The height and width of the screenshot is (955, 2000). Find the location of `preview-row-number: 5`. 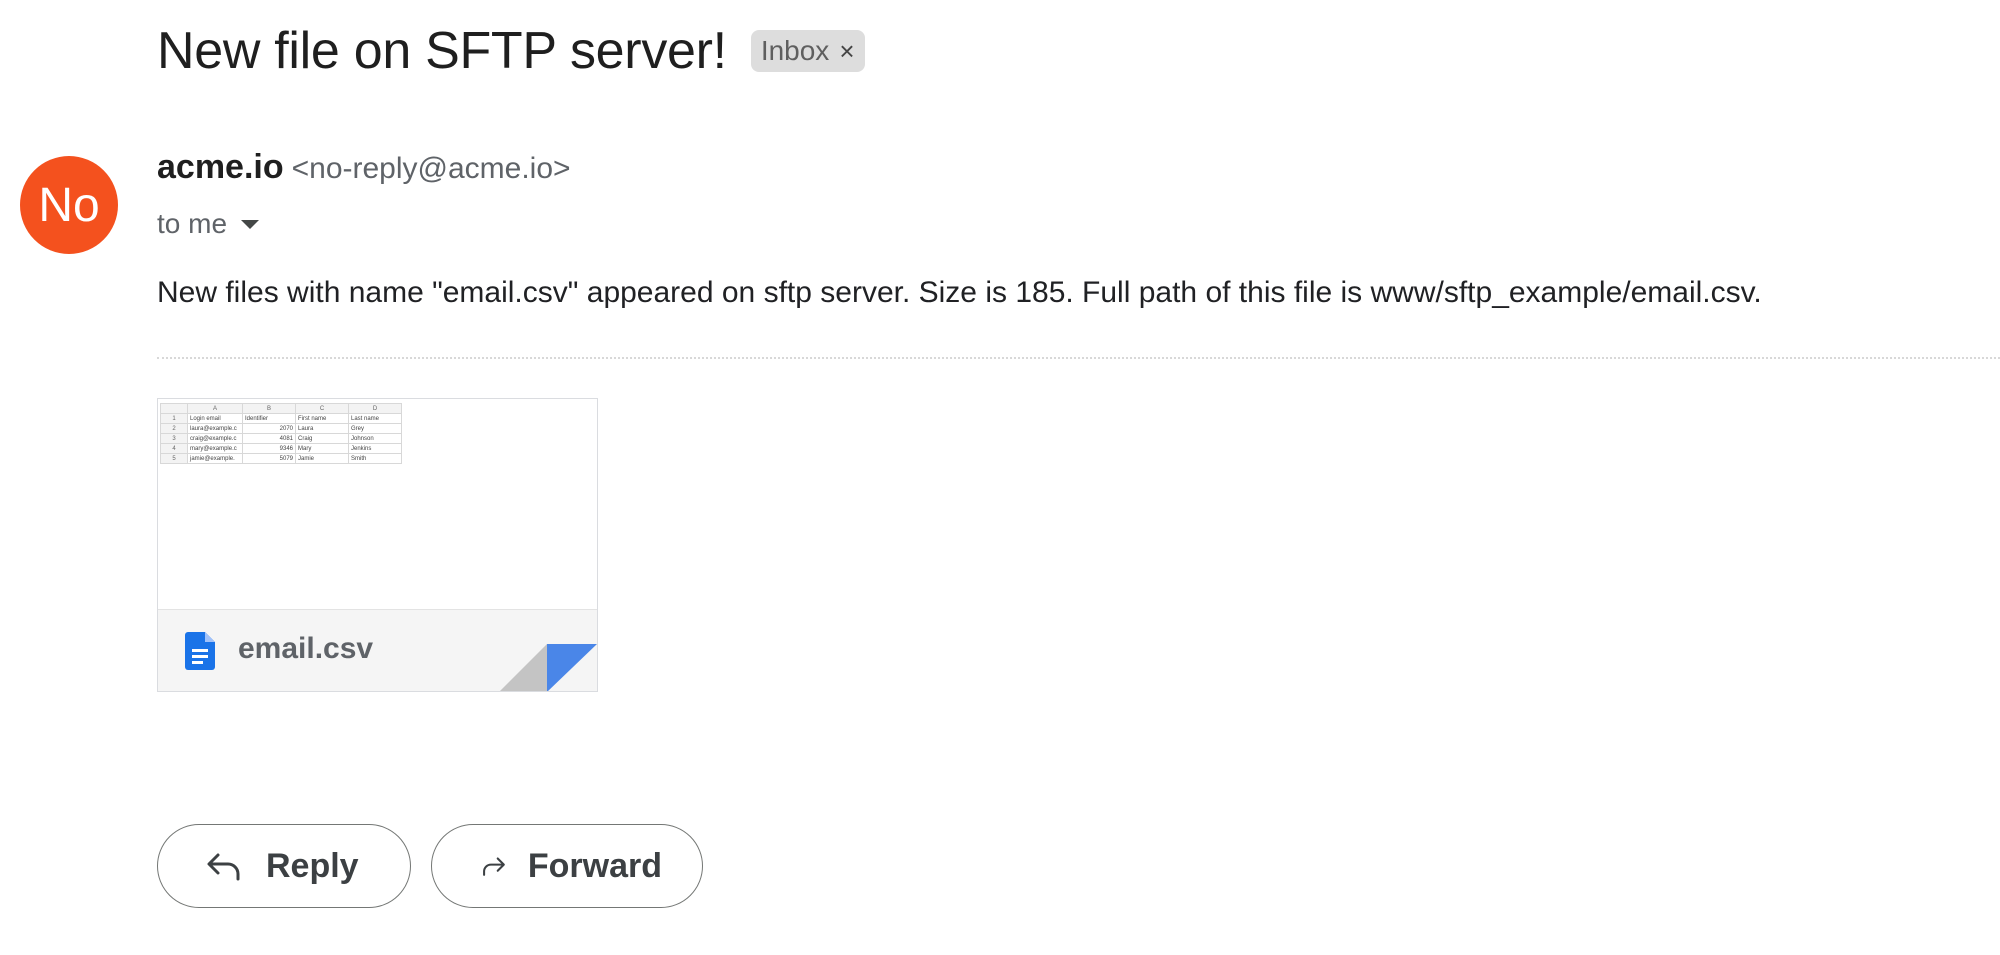

preview-row-number: 5 is located at coordinates (174, 458).